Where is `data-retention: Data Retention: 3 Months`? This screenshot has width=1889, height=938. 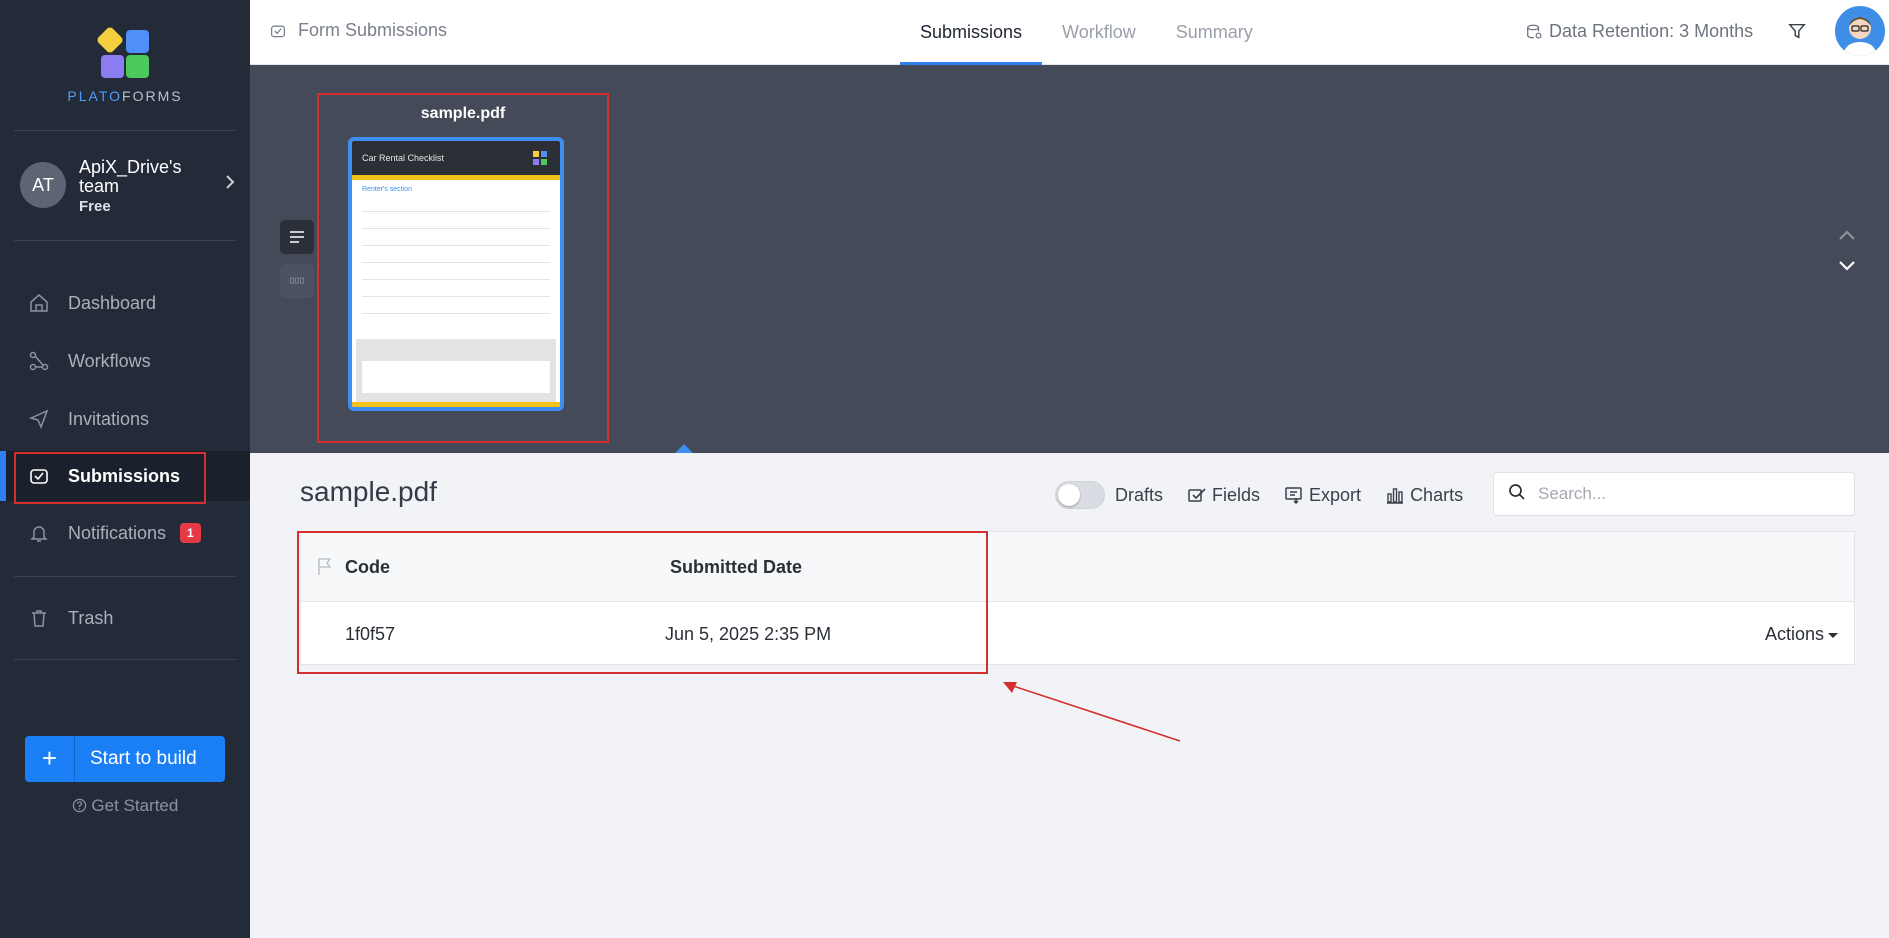
data-retention: Data Retention: 3 Months is located at coordinates (1639, 31).